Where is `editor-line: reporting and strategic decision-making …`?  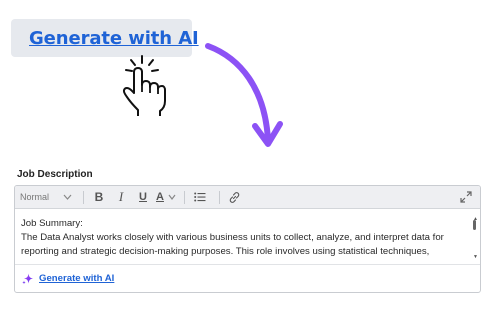
editor-line: reporting and strategic decision-making … is located at coordinates (225, 251).